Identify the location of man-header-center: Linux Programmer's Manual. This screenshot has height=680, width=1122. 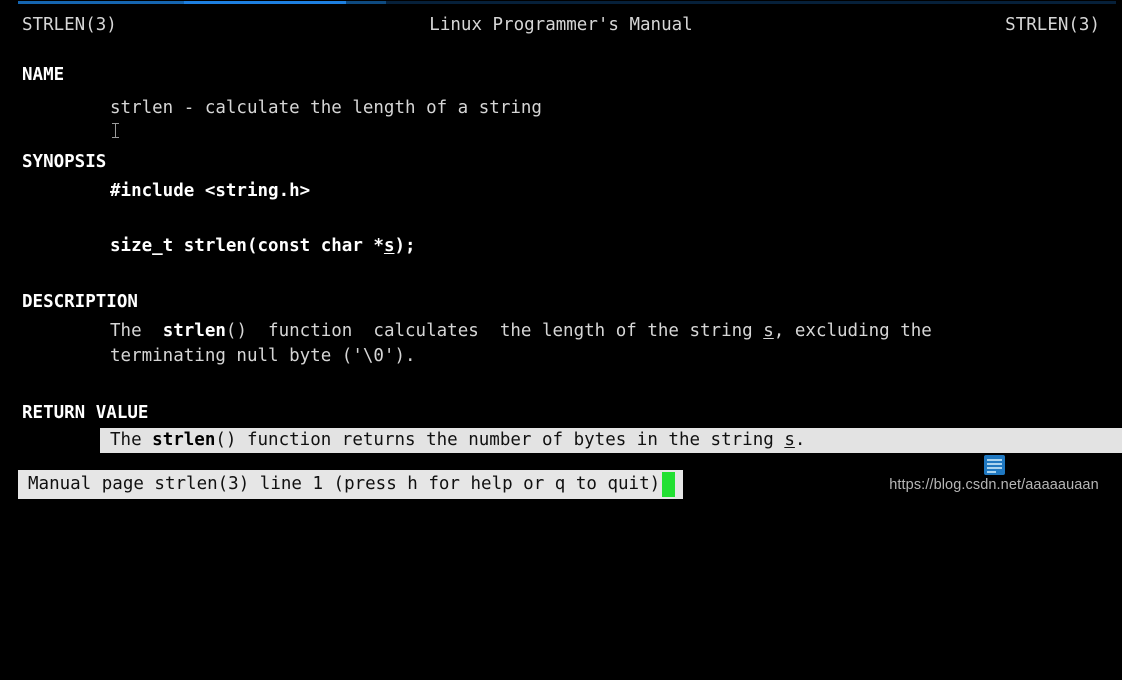
(561, 25).